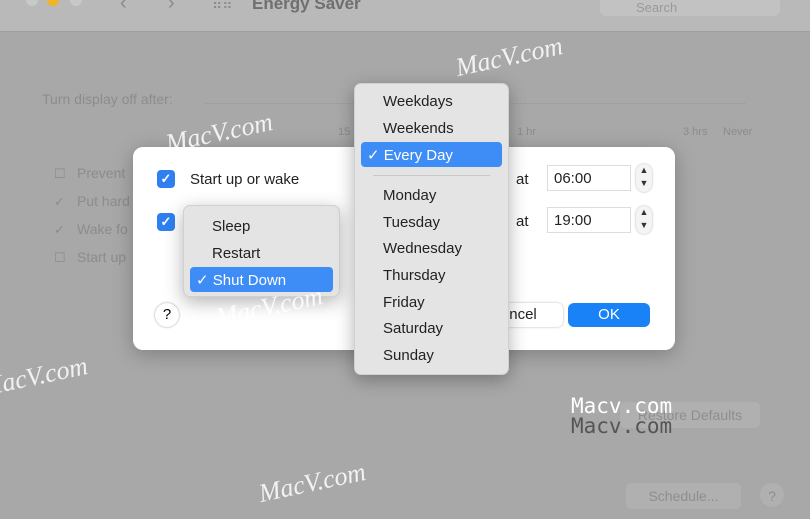 Image resolution: width=810 pixels, height=519 pixels. I want to click on tick-label: 15, so click(344, 132).